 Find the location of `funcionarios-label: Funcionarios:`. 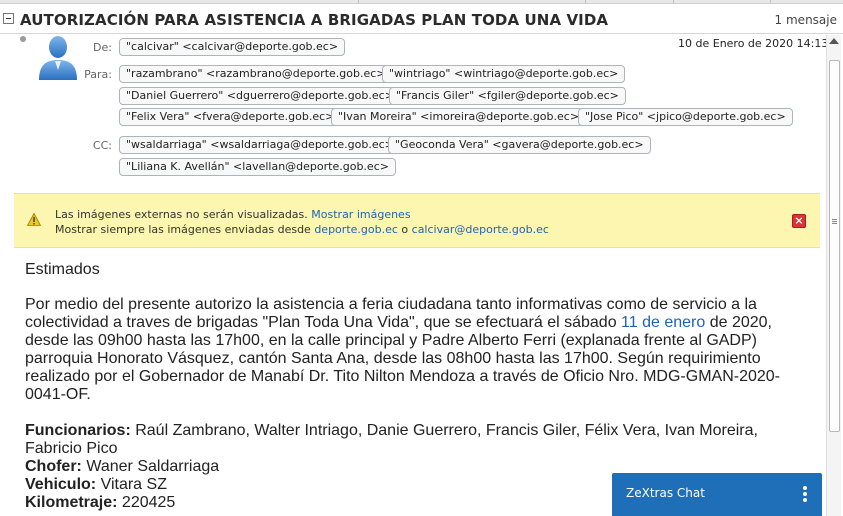

funcionarios-label: Funcionarios: is located at coordinates (78, 430).